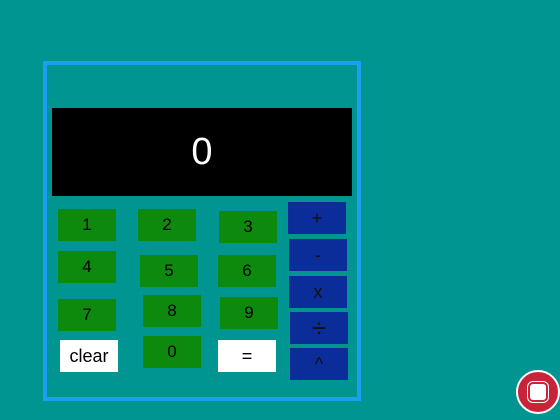  Describe the element at coordinates (167, 225) in the screenshot. I see `key-2: 2` at that location.